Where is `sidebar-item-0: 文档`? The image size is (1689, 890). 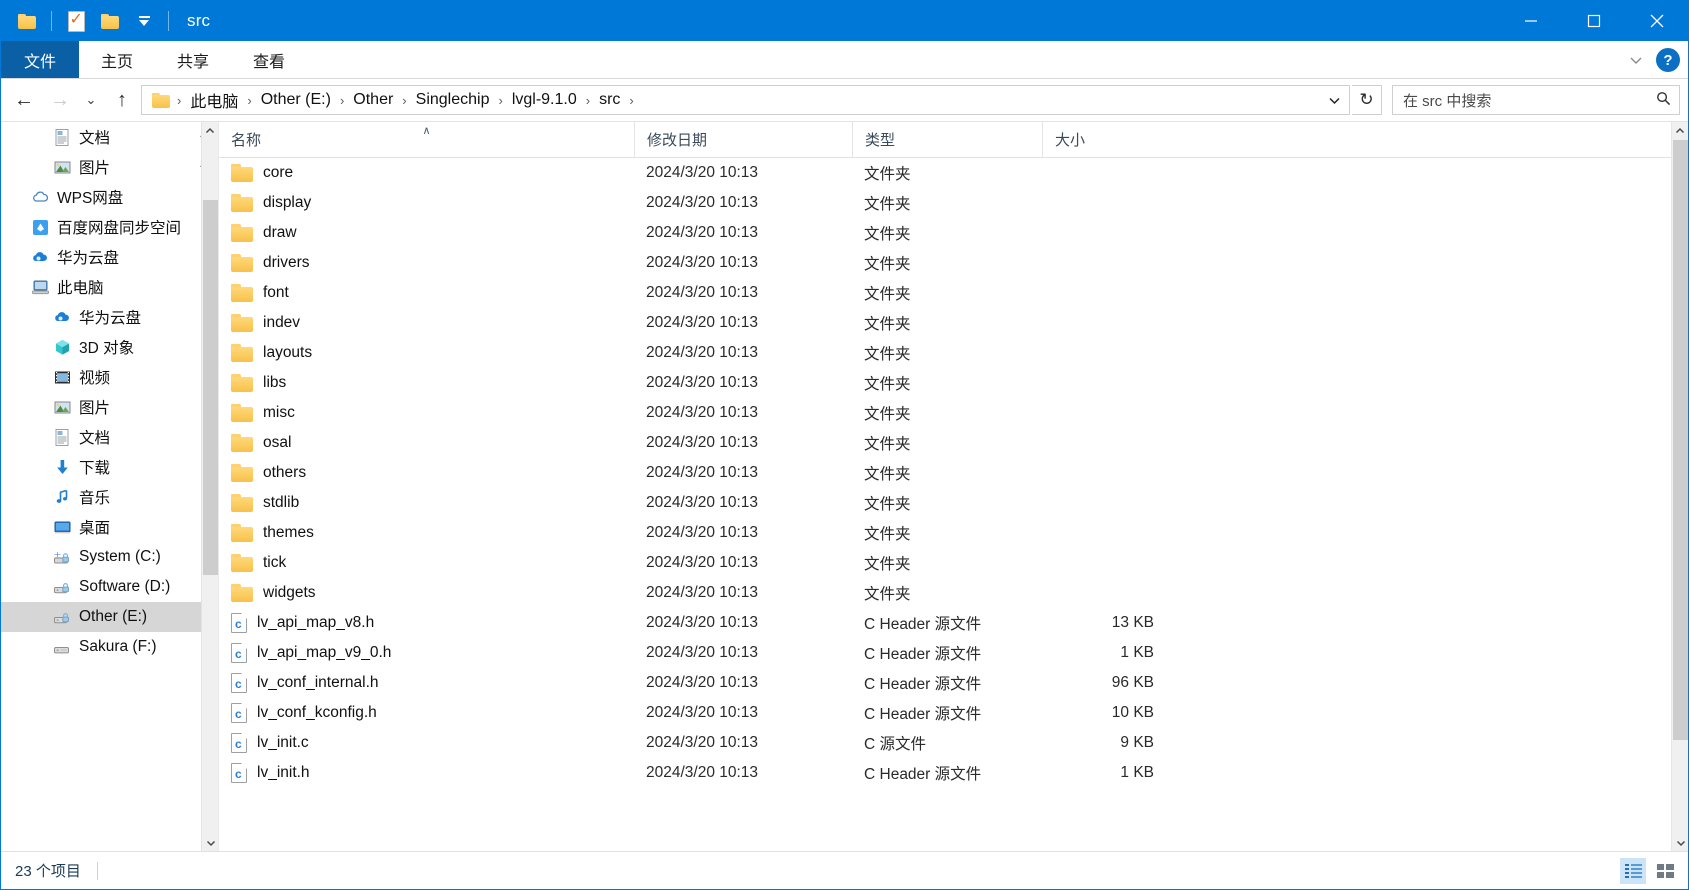
sidebar-item-0: 文档 is located at coordinates (109, 137).